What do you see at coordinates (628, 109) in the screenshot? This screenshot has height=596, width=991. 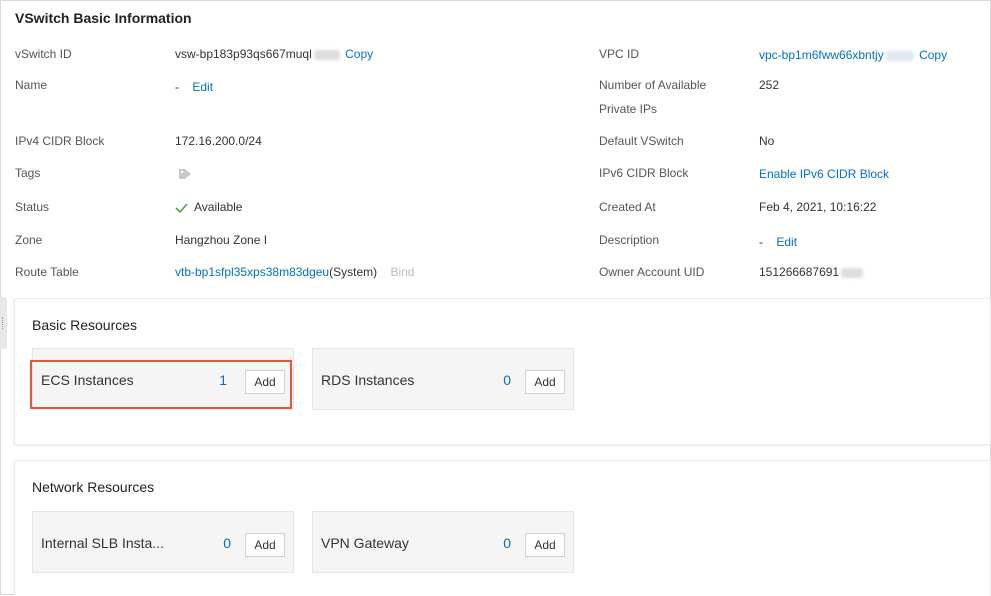 I see `available-ips-label-line2: Private IPs` at bounding box center [628, 109].